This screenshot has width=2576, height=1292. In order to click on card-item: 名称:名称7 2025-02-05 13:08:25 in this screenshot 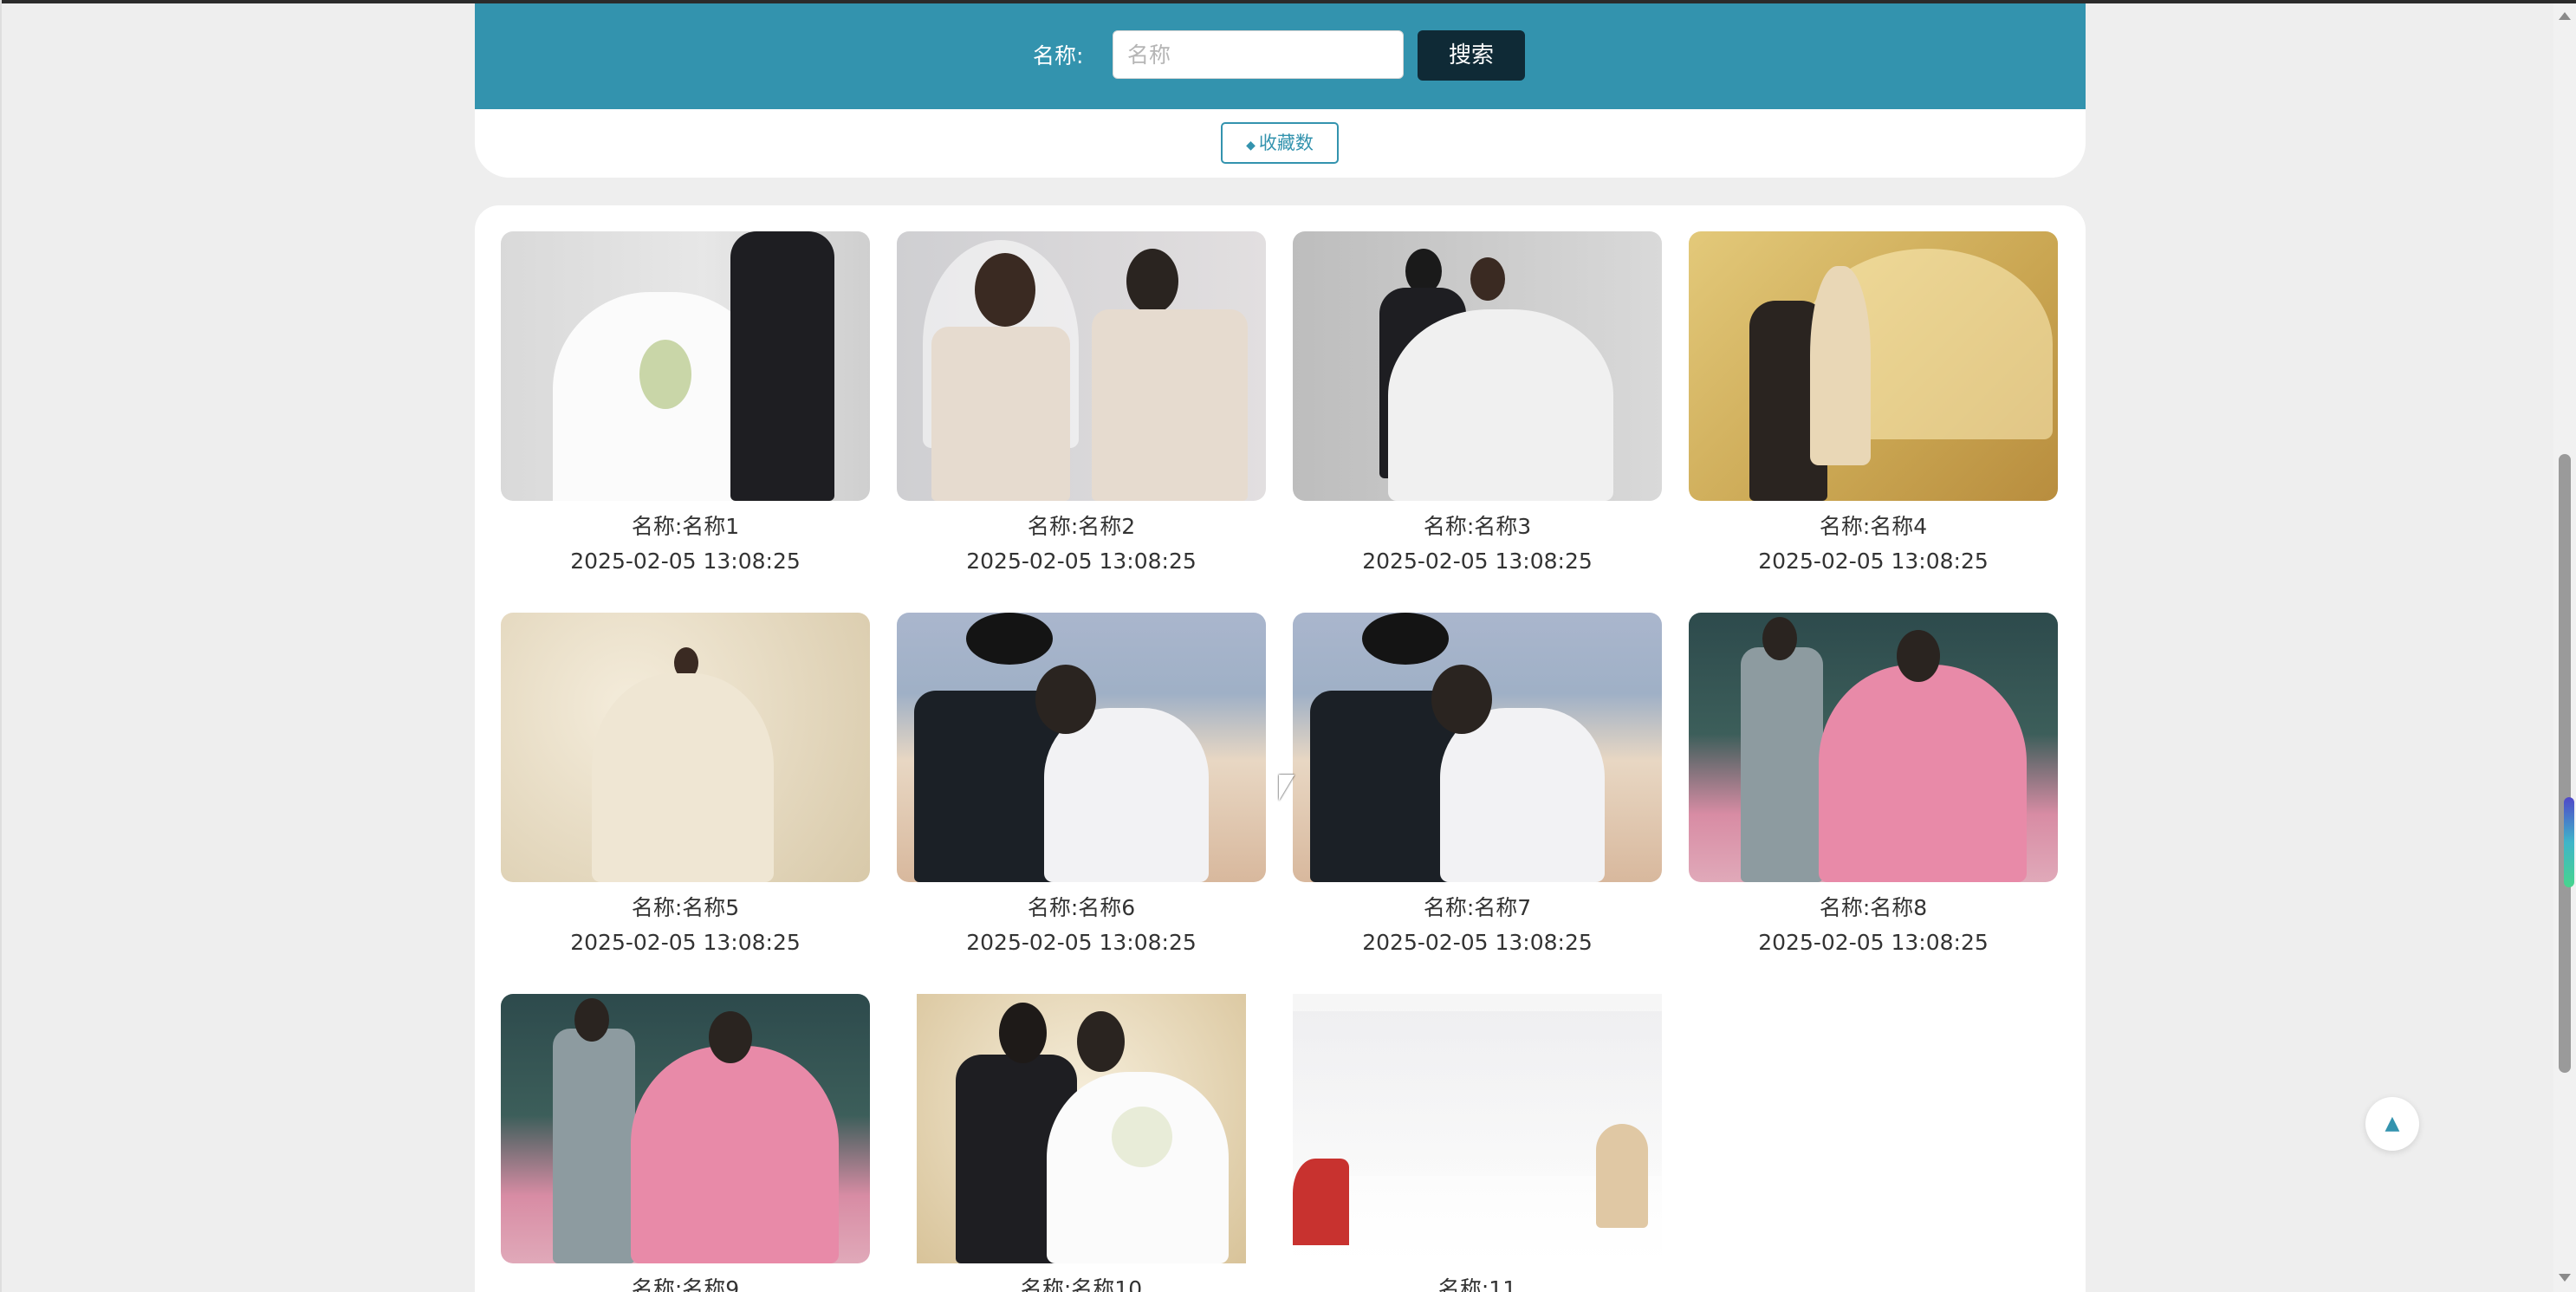, I will do `click(1477, 786)`.